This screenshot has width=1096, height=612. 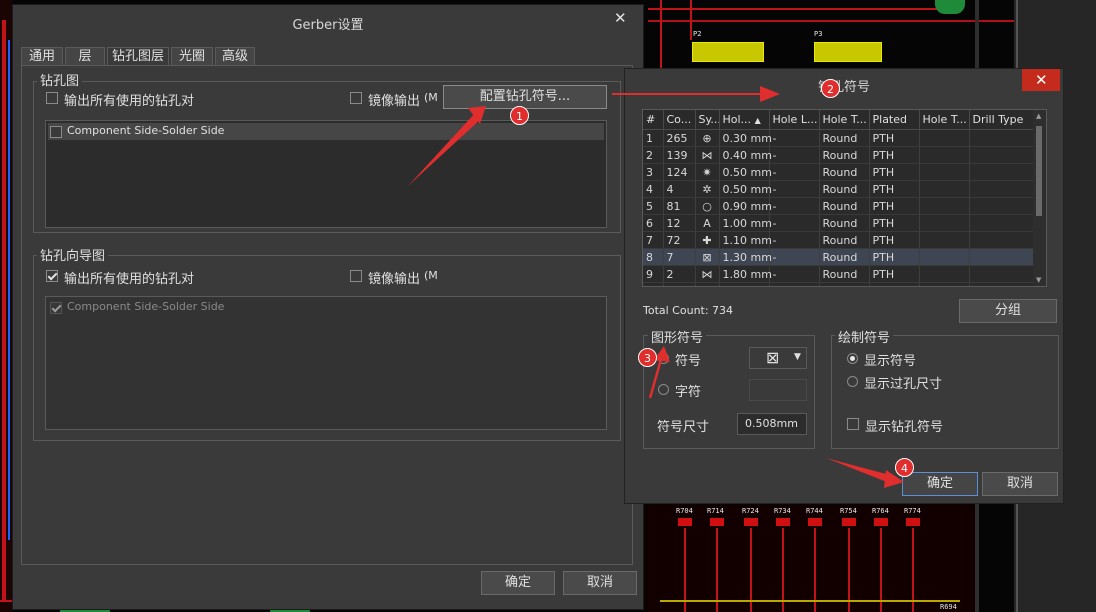 What do you see at coordinates (519, 115) in the screenshot?
I see `annotation-badge-1: 1` at bounding box center [519, 115].